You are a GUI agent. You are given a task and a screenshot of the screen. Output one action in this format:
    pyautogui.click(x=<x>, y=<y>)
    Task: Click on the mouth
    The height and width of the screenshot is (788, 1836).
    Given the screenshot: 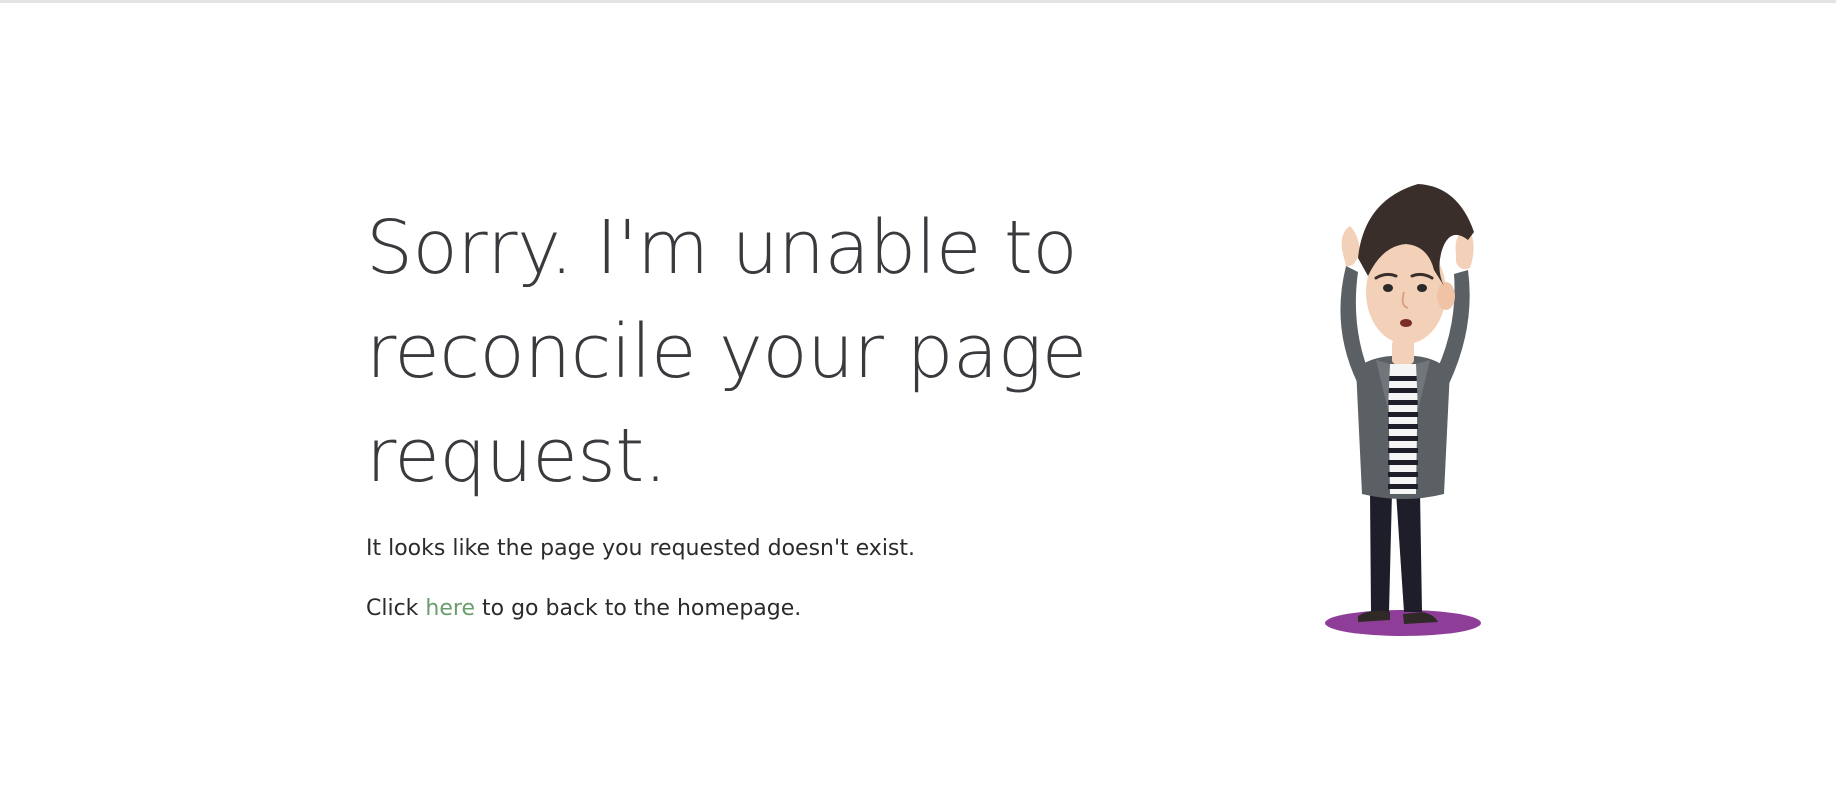 What is the action you would take?
    pyautogui.click(x=1406, y=323)
    